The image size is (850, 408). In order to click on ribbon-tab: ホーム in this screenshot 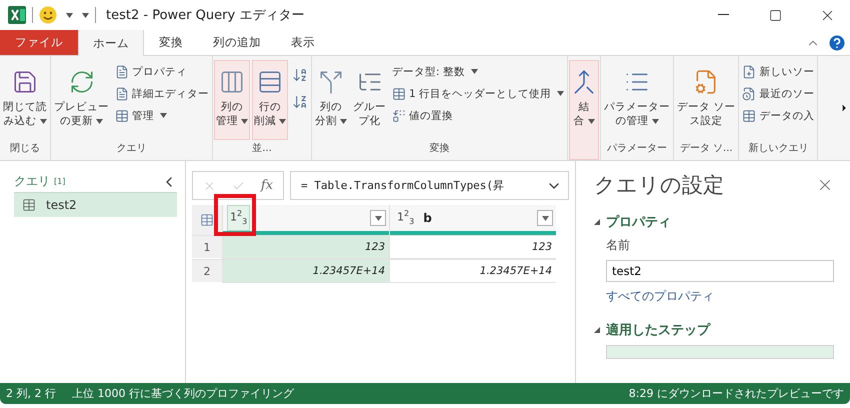, I will do `click(111, 43)`.